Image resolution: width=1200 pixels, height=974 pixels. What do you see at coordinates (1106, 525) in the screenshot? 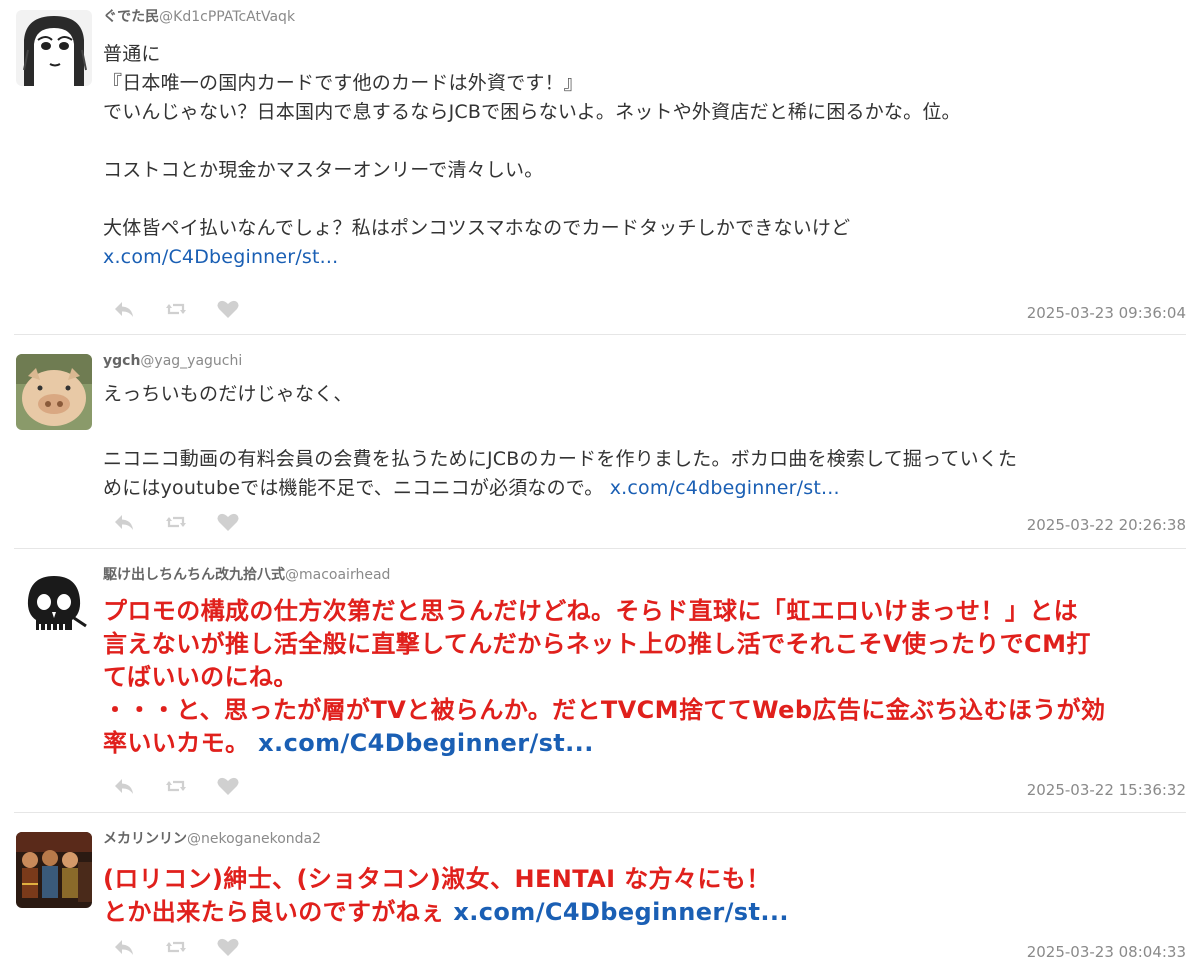
I see `timestamp: 2025-03-22 20:26:38` at bounding box center [1106, 525].